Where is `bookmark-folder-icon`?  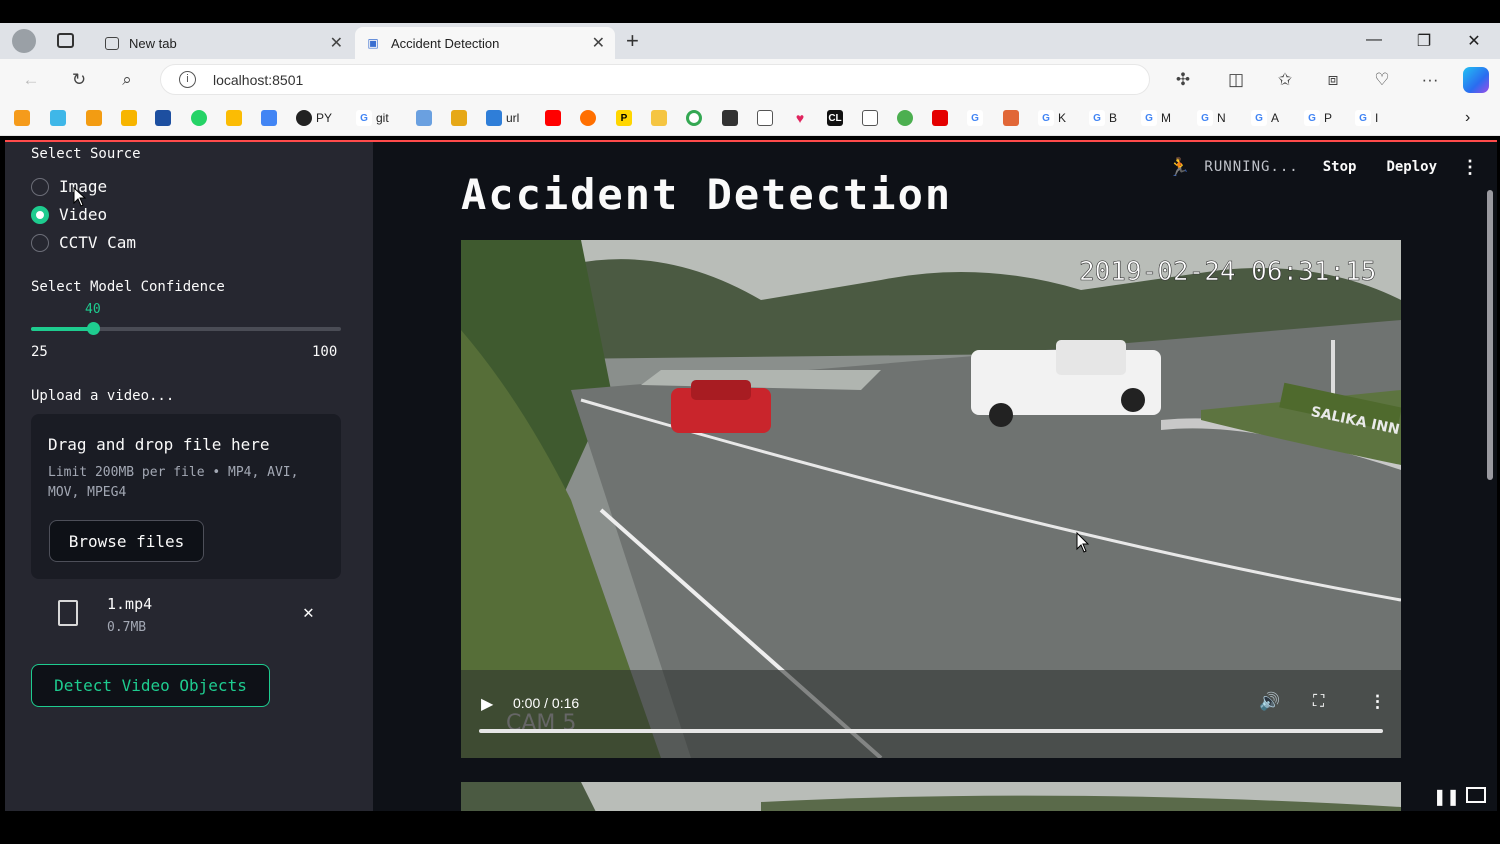 bookmark-folder-icon is located at coordinates (661, 118).